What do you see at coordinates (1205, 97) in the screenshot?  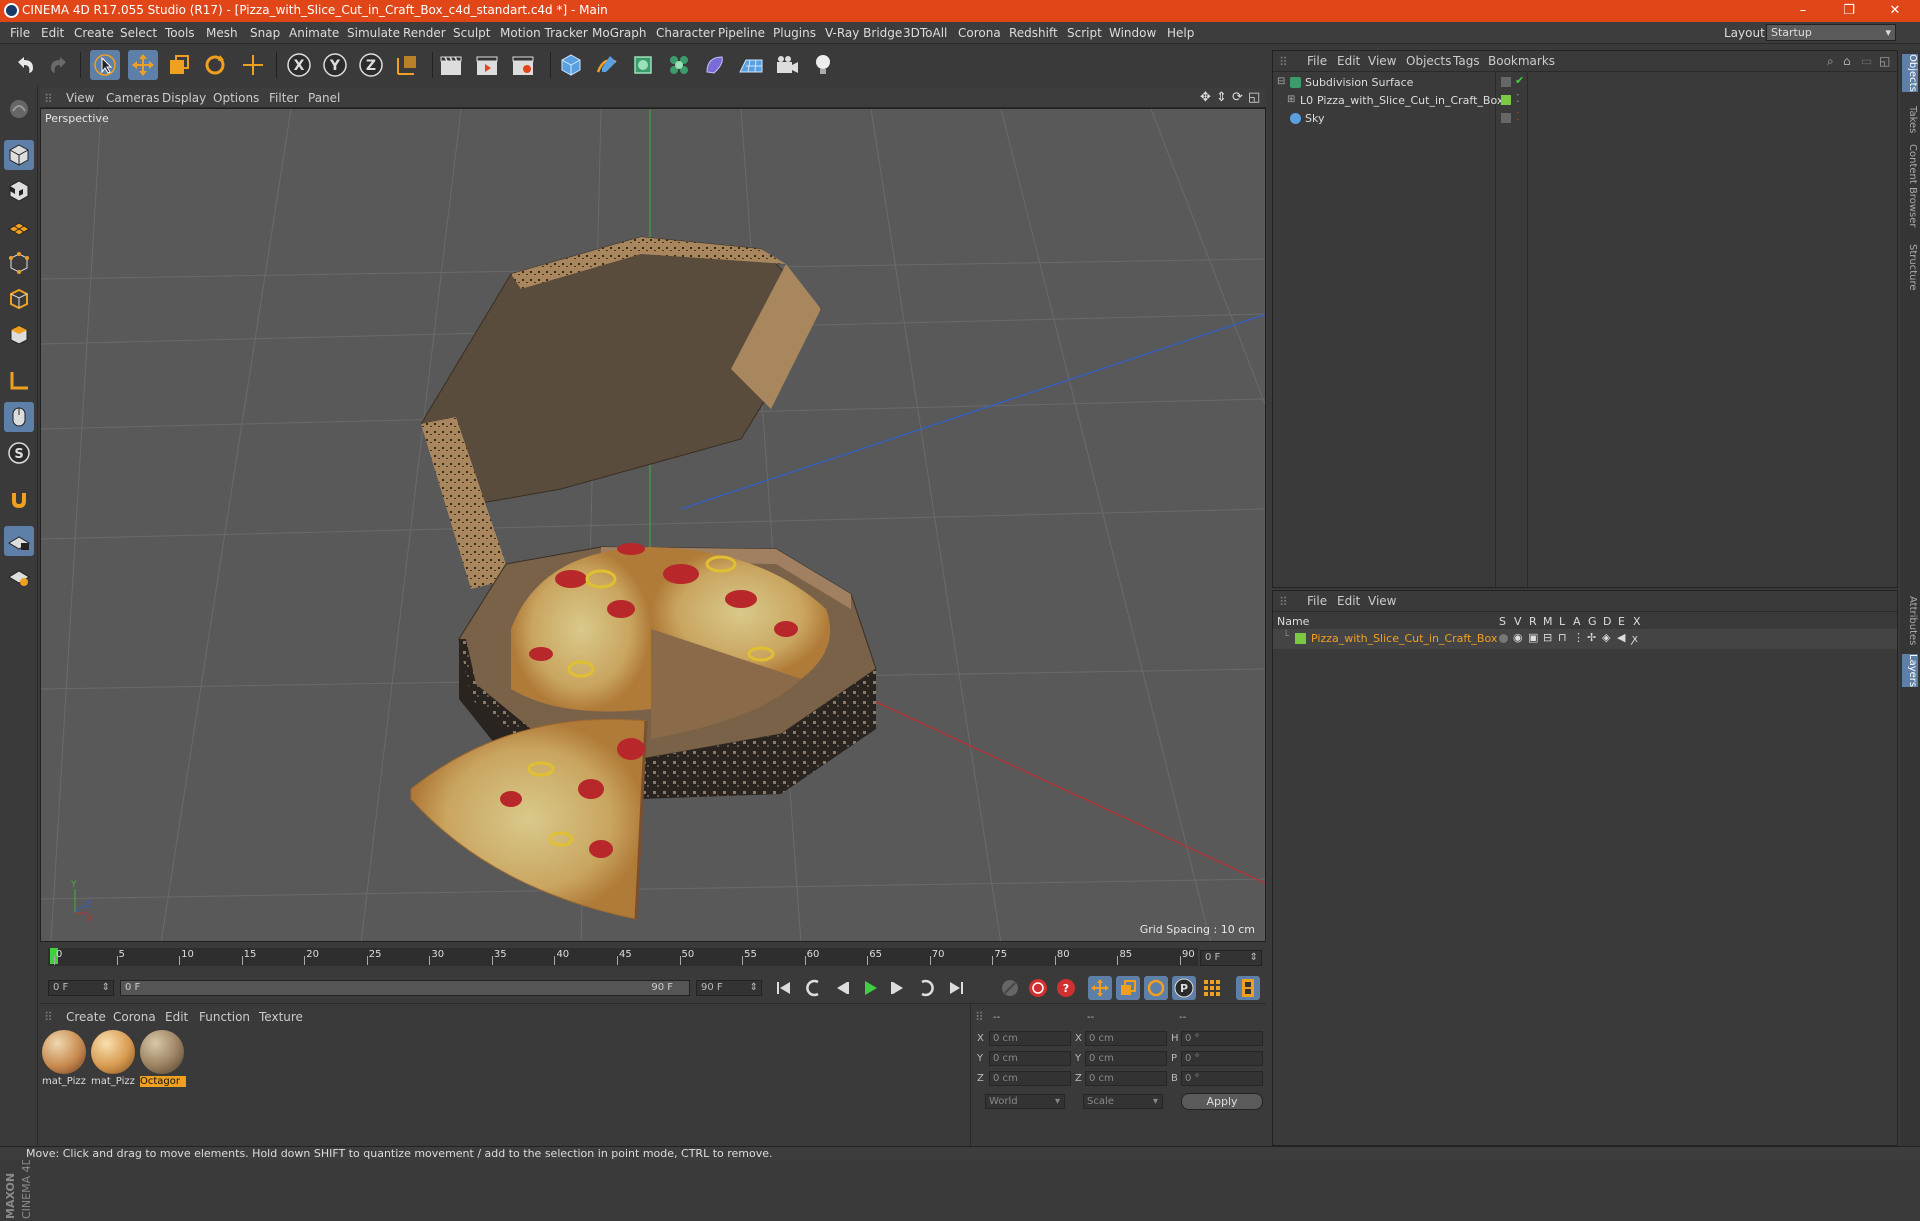 I see `viewport-nav-move-icon: ✥` at bounding box center [1205, 97].